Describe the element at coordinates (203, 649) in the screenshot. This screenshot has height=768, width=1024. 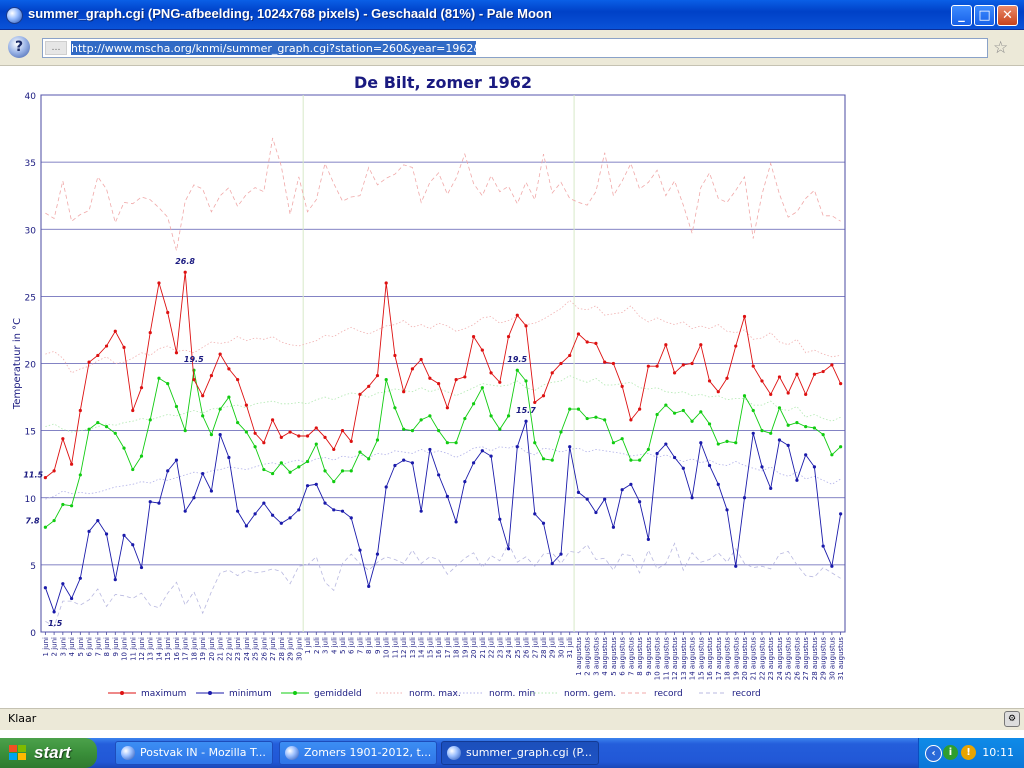
I see `x-tick-label: 19 juni` at that location.